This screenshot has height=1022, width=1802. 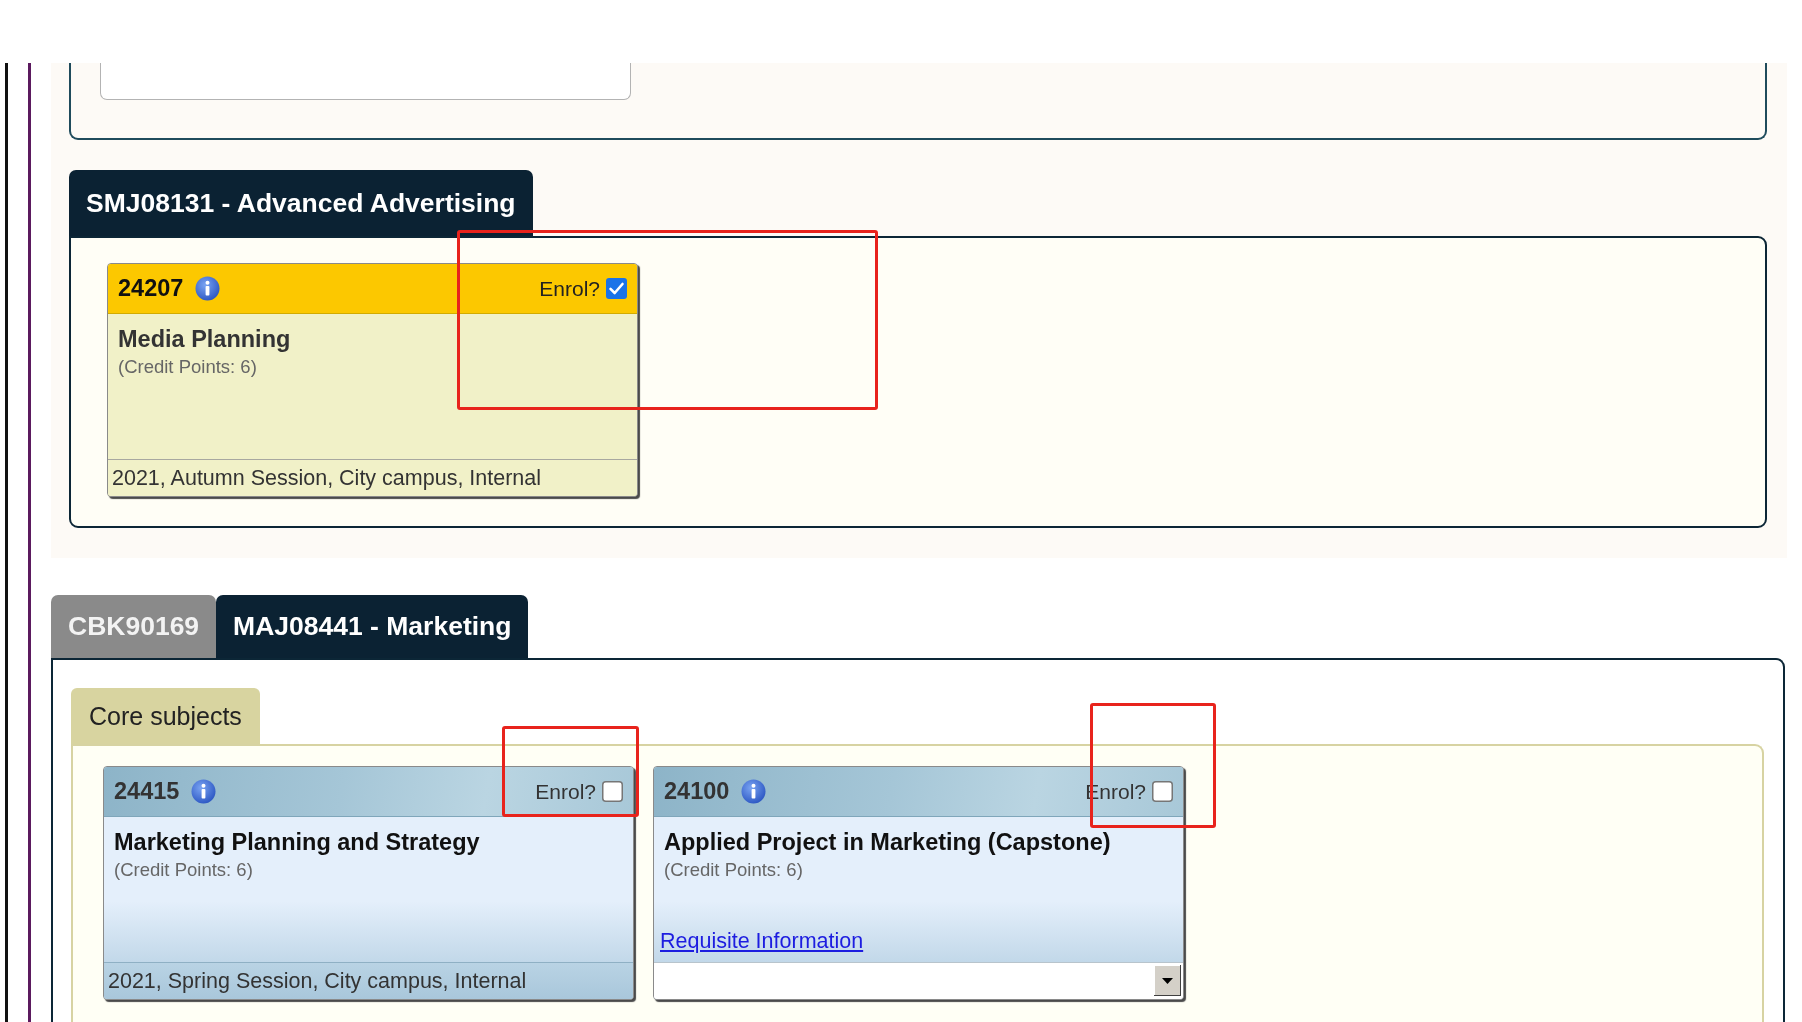 I want to click on session-info: 2021, Autumn Session, City campus, Internal, so click(x=372, y=477).